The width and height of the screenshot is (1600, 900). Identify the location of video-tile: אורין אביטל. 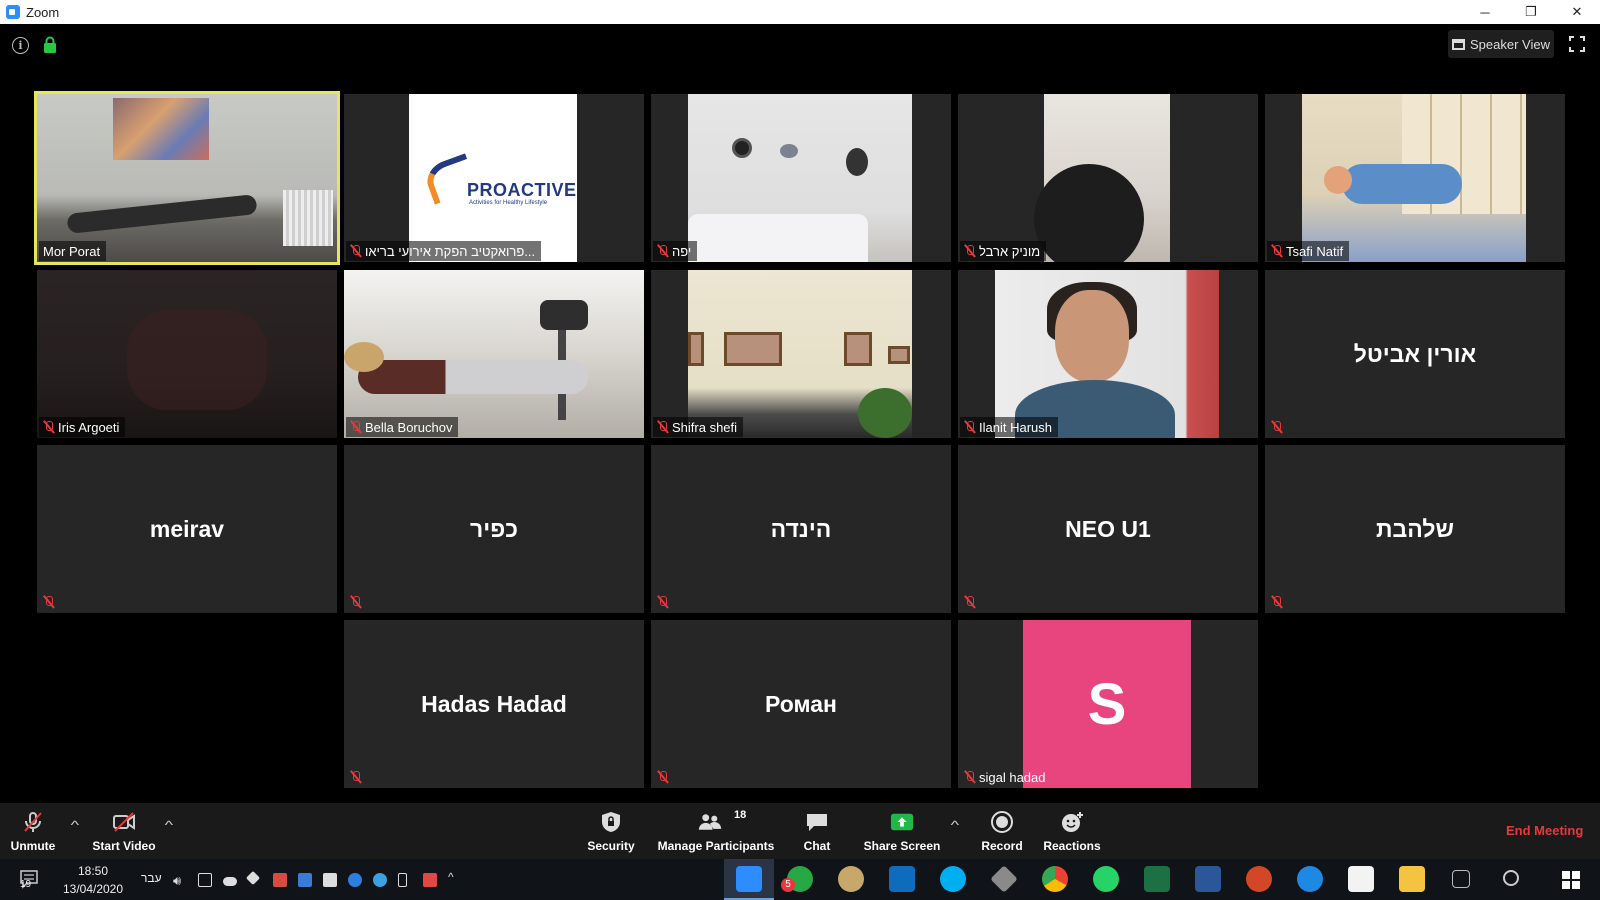
(1415, 354).